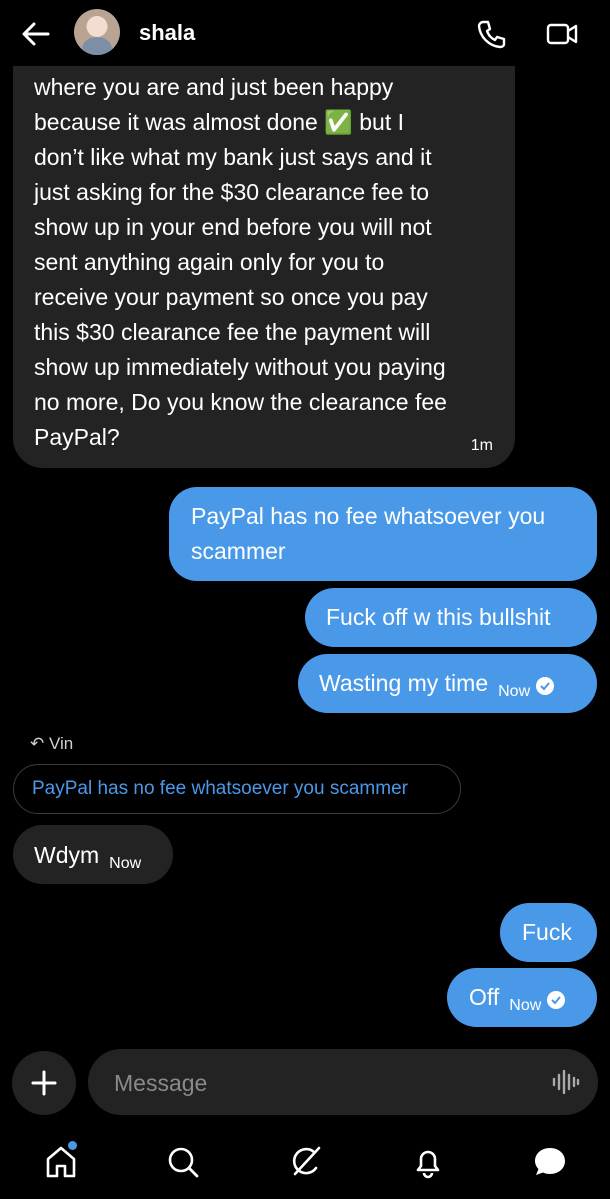 Image resolution: width=610 pixels, height=1199 pixels. What do you see at coordinates (232, 332) in the screenshot?
I see `message-line: this $30 clearance fee the payment will` at bounding box center [232, 332].